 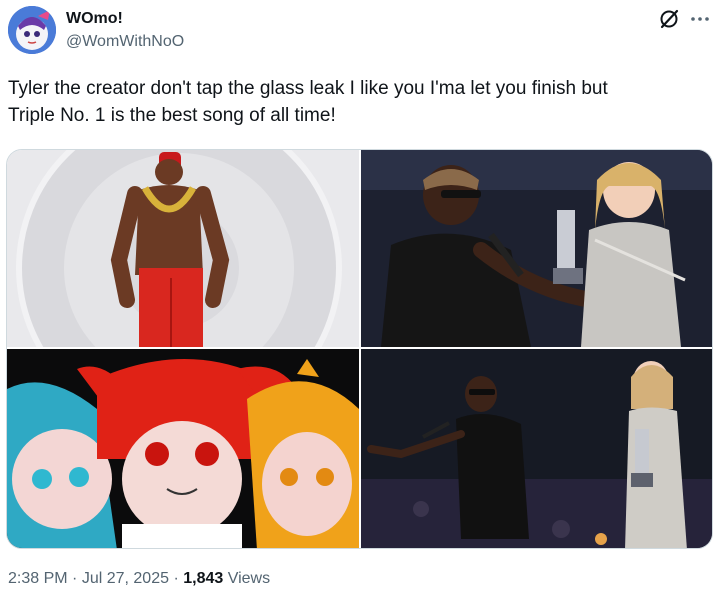 I want to click on user-avatar, so click(x=32, y=30).